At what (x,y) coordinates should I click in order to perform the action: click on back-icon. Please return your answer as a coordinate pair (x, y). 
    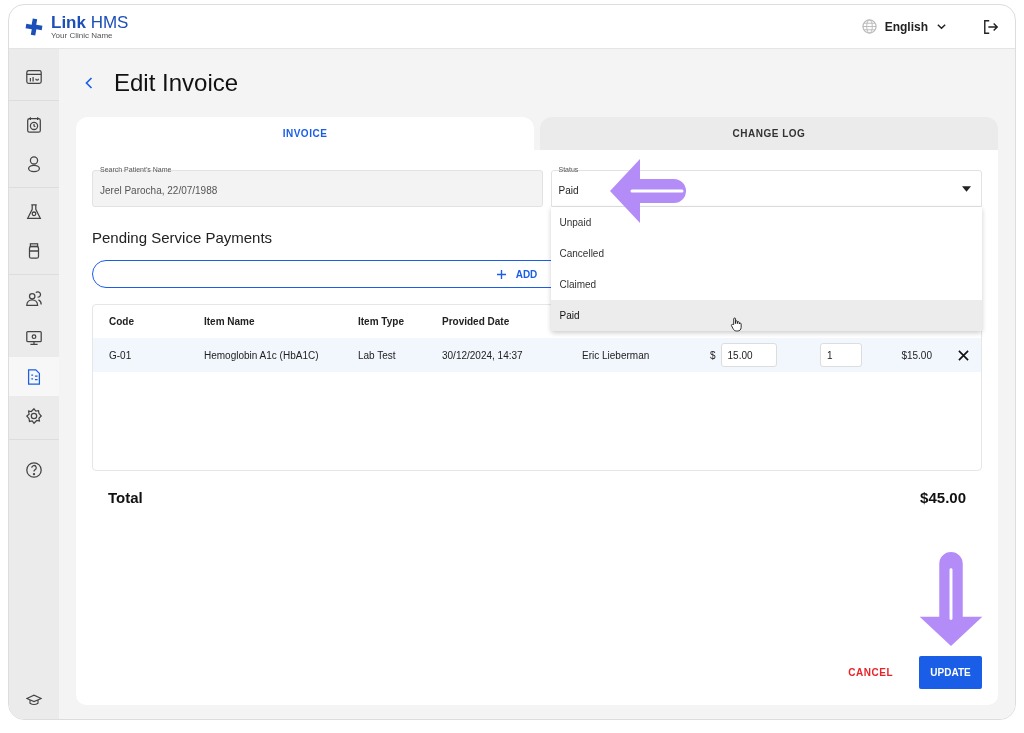
    Looking at the image, I should click on (89, 83).